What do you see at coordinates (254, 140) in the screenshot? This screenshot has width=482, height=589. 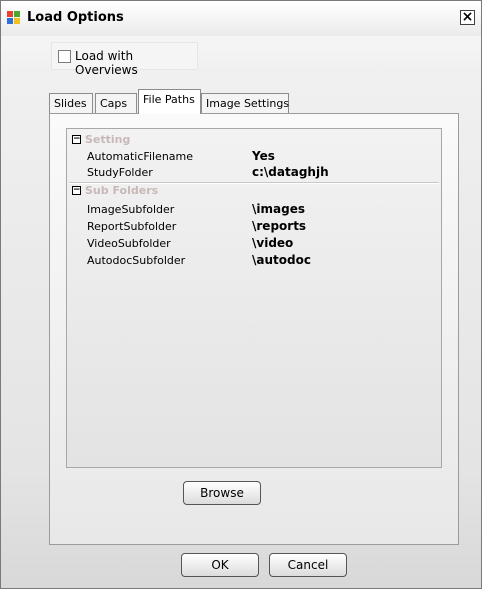 I see `group-header-setting: − Setting` at bounding box center [254, 140].